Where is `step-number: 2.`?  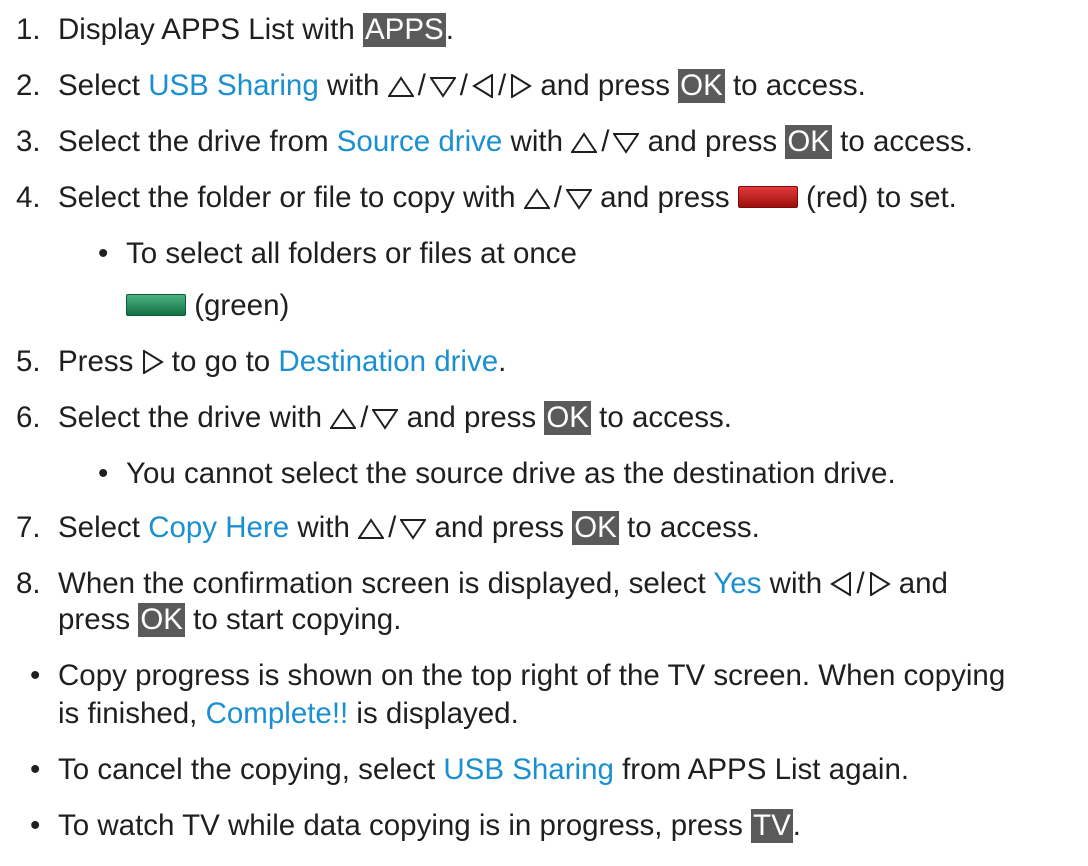 step-number: 2. is located at coordinates (28, 85).